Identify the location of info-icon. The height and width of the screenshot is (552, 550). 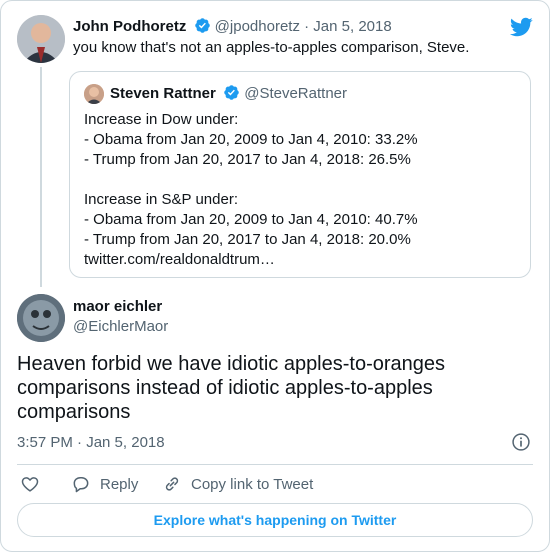
(521, 442).